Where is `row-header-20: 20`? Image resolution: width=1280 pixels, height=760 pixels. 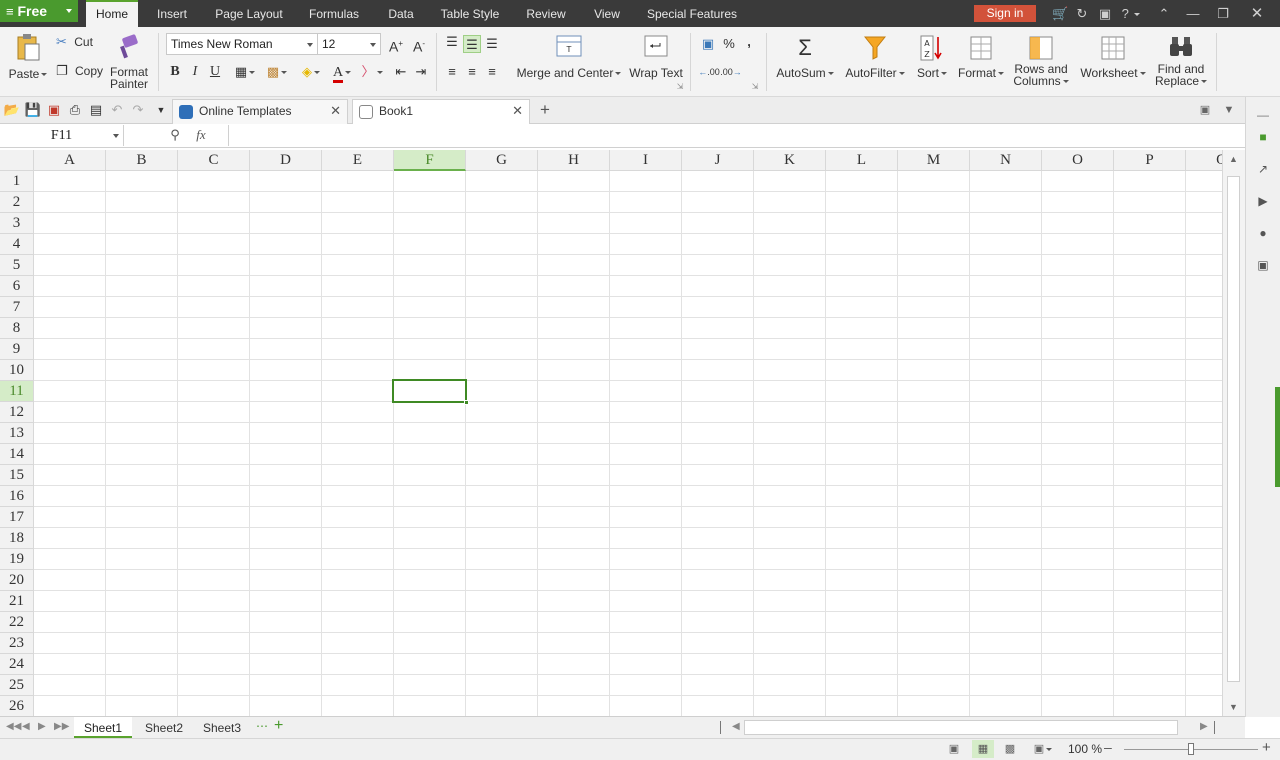 row-header-20: 20 is located at coordinates (17, 580).